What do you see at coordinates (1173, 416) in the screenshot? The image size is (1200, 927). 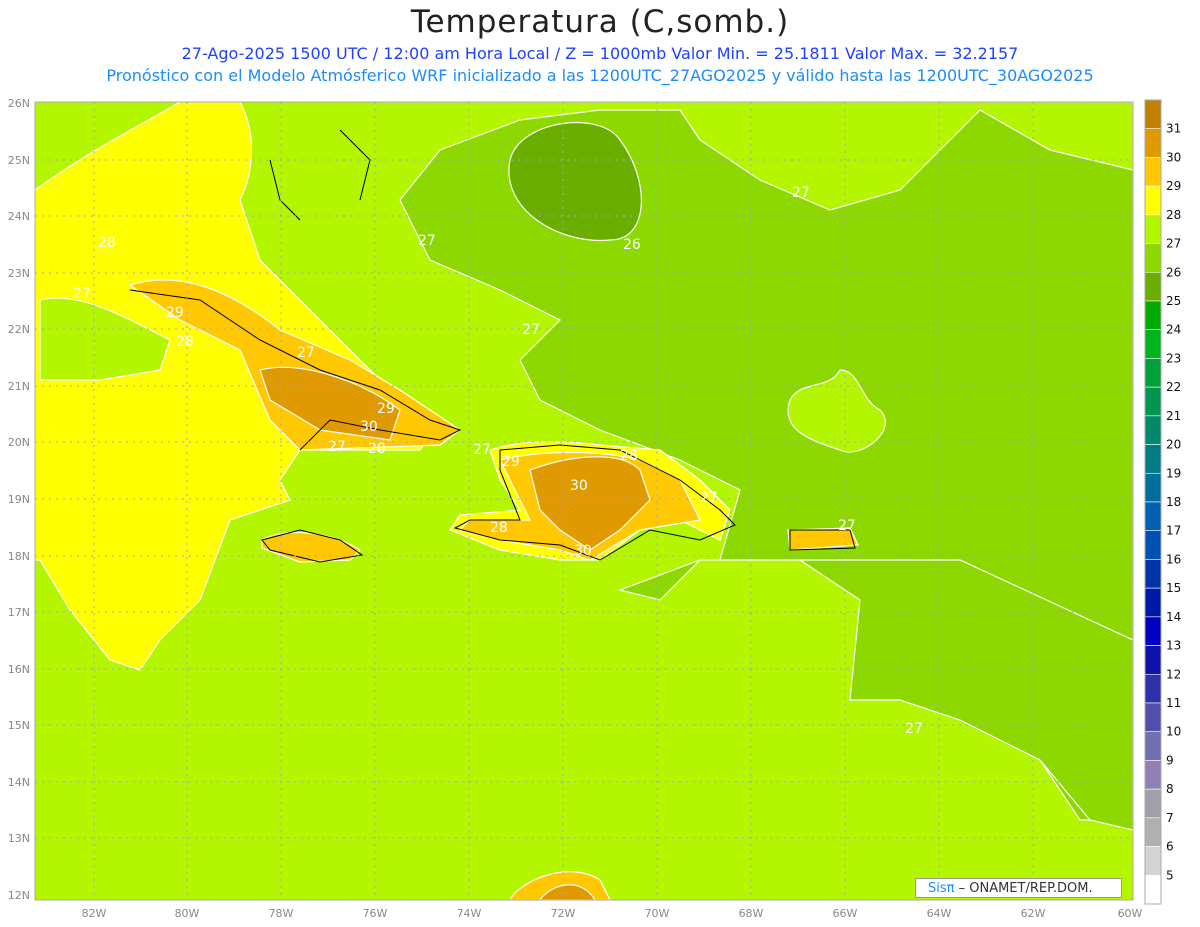 I see `colorbar-label: 21` at bounding box center [1173, 416].